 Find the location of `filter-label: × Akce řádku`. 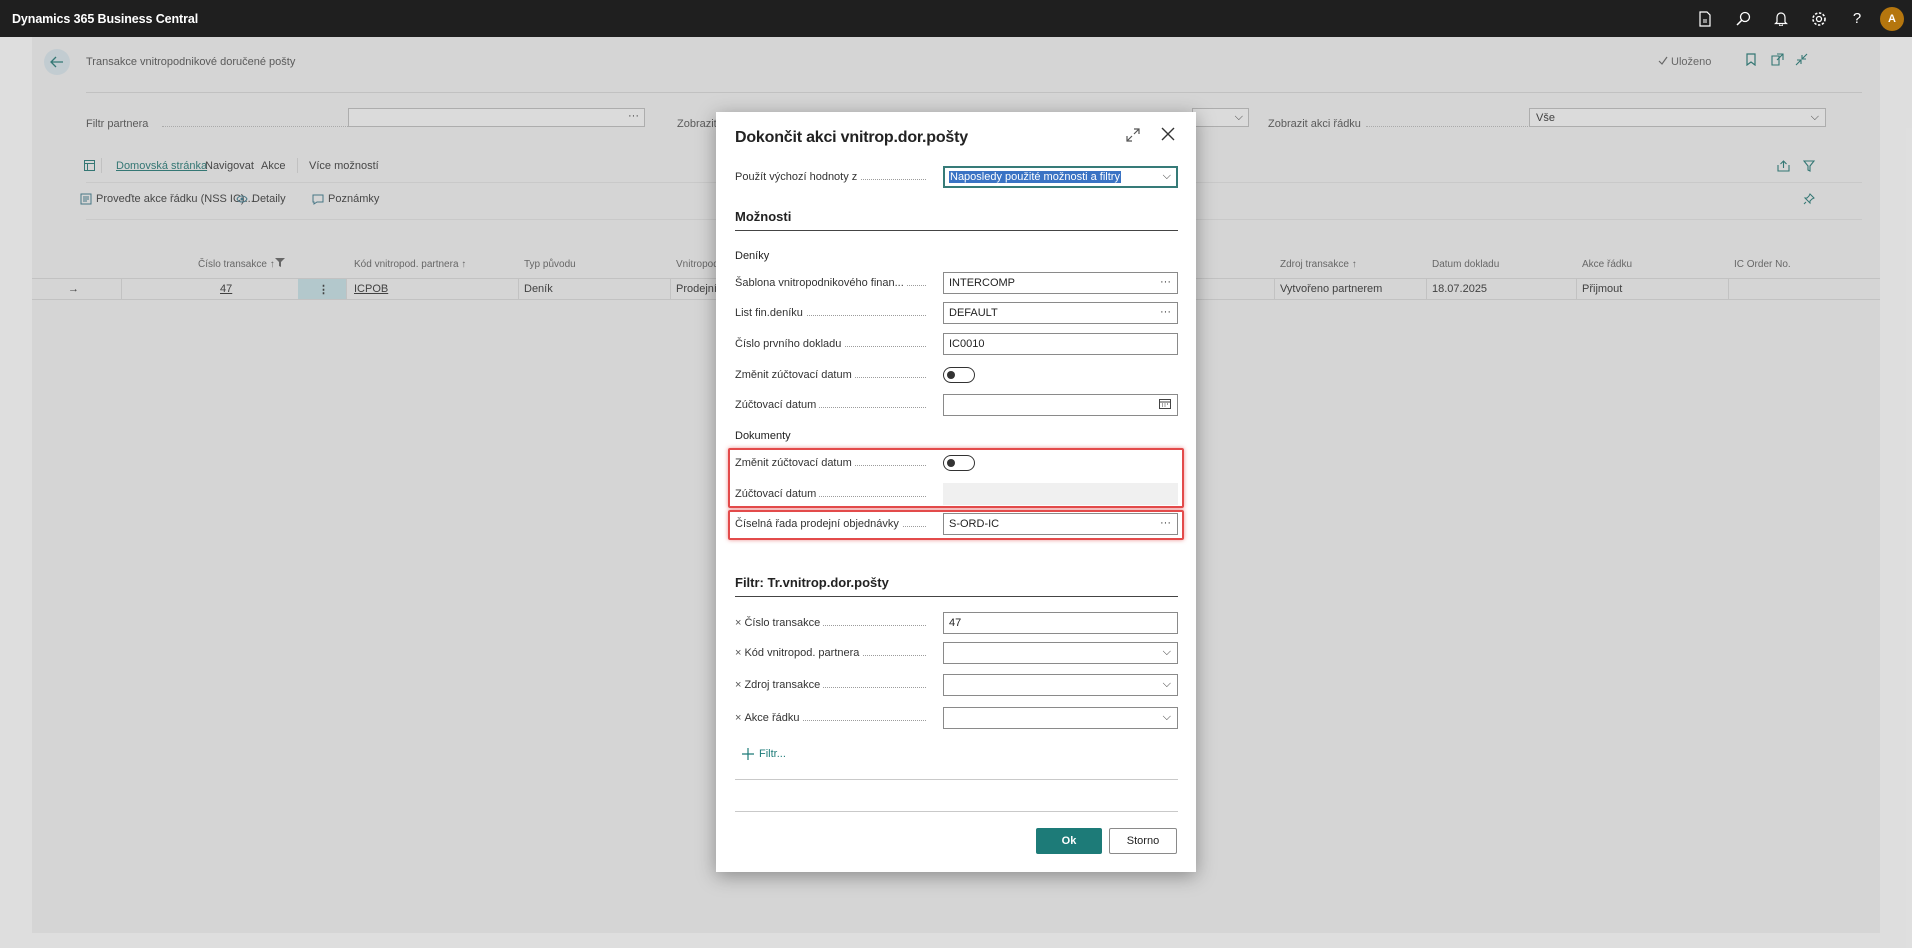

filter-label: × Akce řádku is located at coordinates (769, 718).